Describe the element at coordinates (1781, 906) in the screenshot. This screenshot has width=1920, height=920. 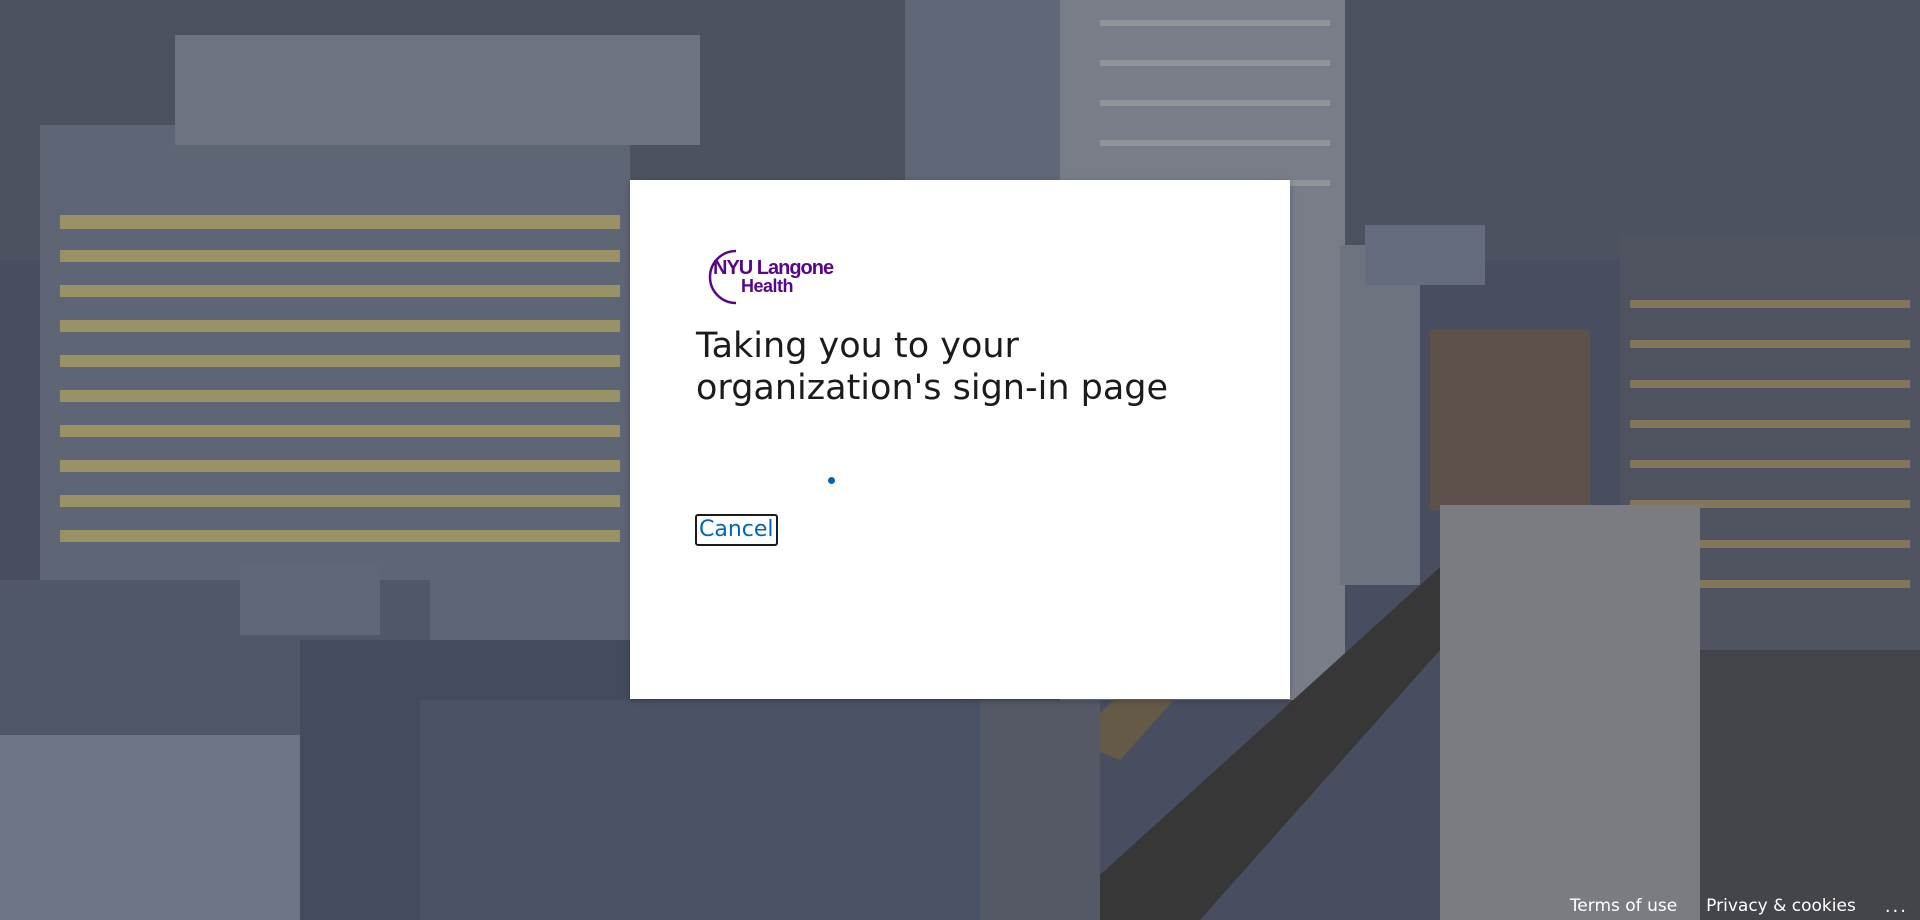
I see `privacy-cookies-link: Privacy & cookies` at that location.